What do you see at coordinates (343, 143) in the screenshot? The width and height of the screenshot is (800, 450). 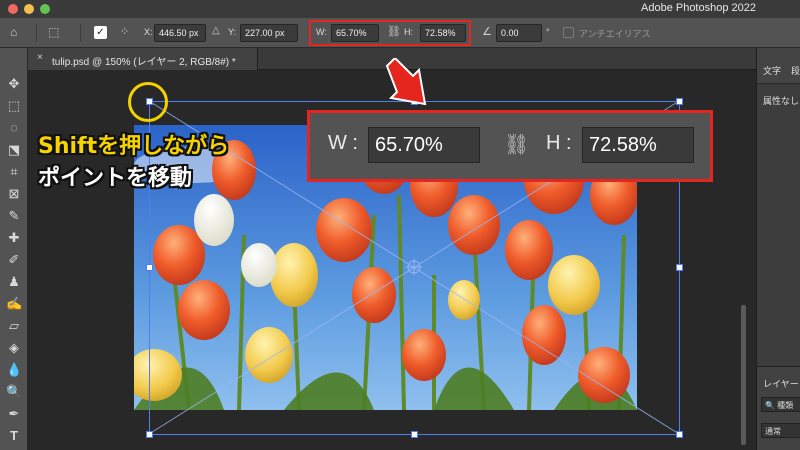 I see `zoom-w-label: W :` at bounding box center [343, 143].